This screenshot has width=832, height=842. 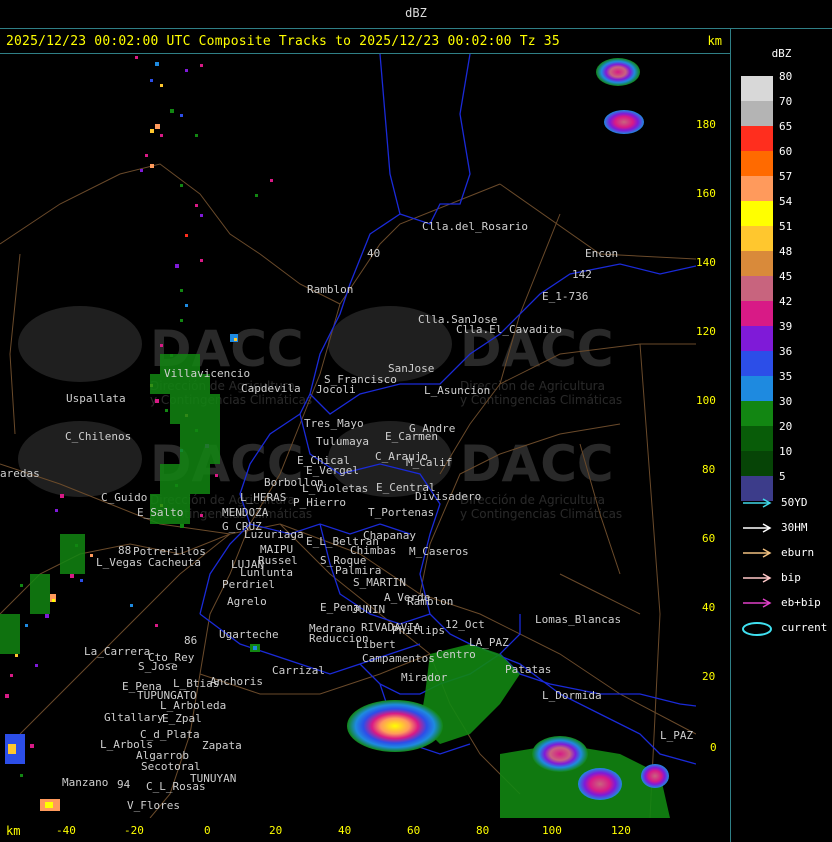 I want to click on legend-level-label: 51, so click(x=786, y=226).